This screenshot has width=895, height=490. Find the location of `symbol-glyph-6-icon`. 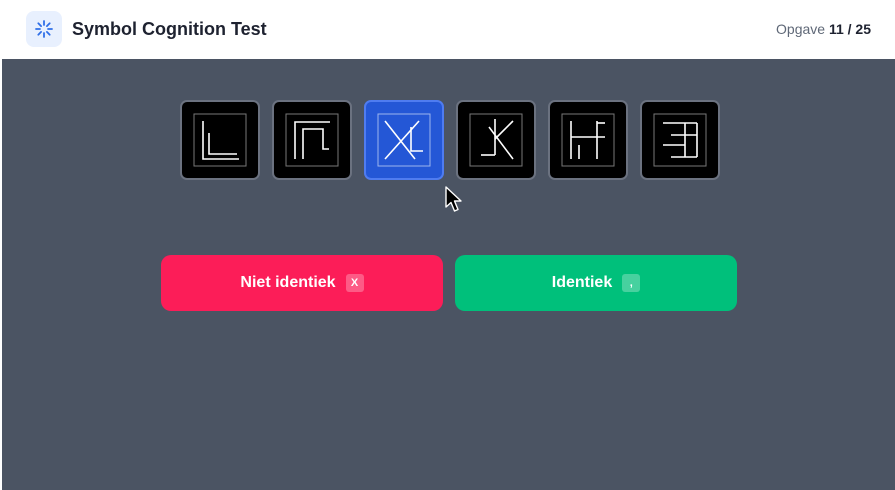

symbol-glyph-6-icon is located at coordinates (680, 140).